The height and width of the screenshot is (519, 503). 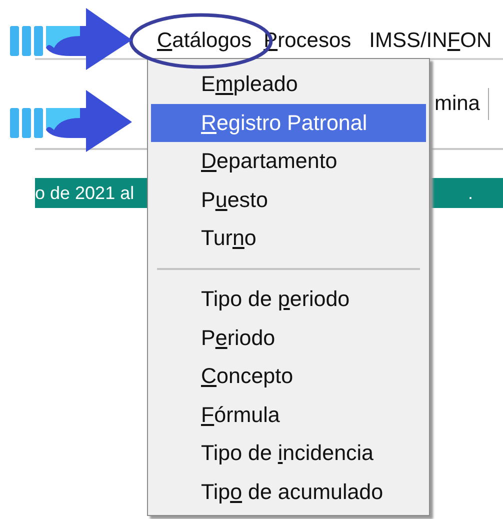 What do you see at coordinates (288, 338) in the screenshot?
I see `menu-item: Periodo` at bounding box center [288, 338].